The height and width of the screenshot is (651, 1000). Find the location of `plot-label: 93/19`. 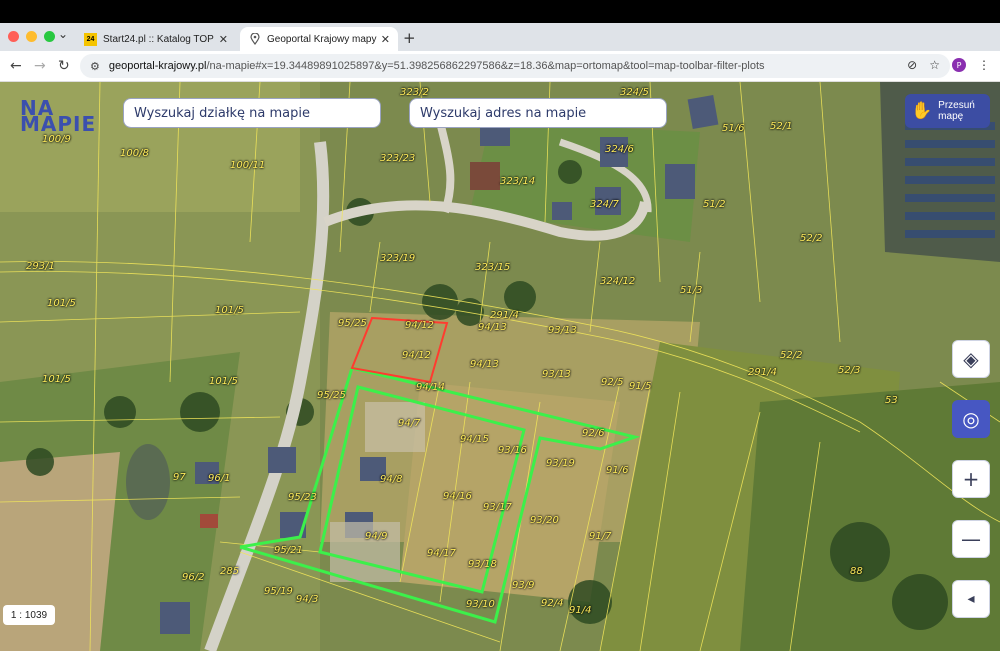

plot-label: 93/19 is located at coordinates (560, 463).